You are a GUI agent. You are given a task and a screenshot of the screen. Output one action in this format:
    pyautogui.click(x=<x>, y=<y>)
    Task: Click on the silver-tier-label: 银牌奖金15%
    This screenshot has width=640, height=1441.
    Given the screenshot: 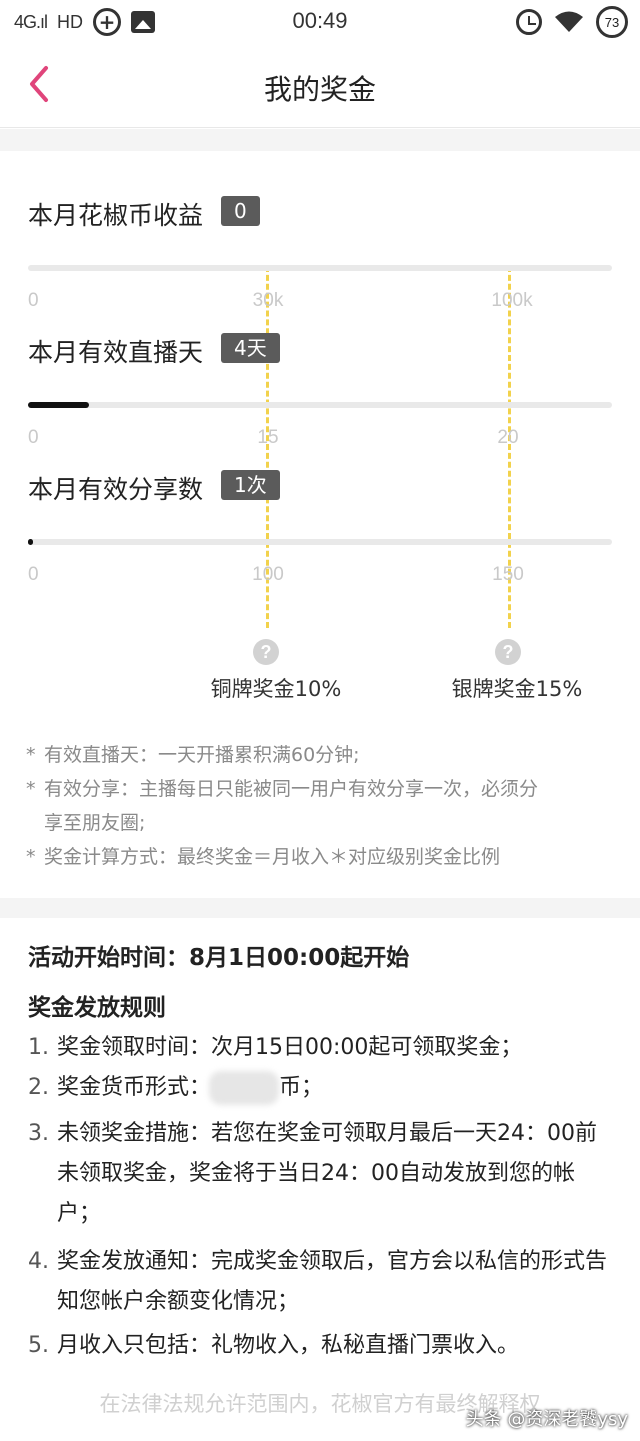 What is the action you would take?
    pyautogui.click(x=517, y=689)
    